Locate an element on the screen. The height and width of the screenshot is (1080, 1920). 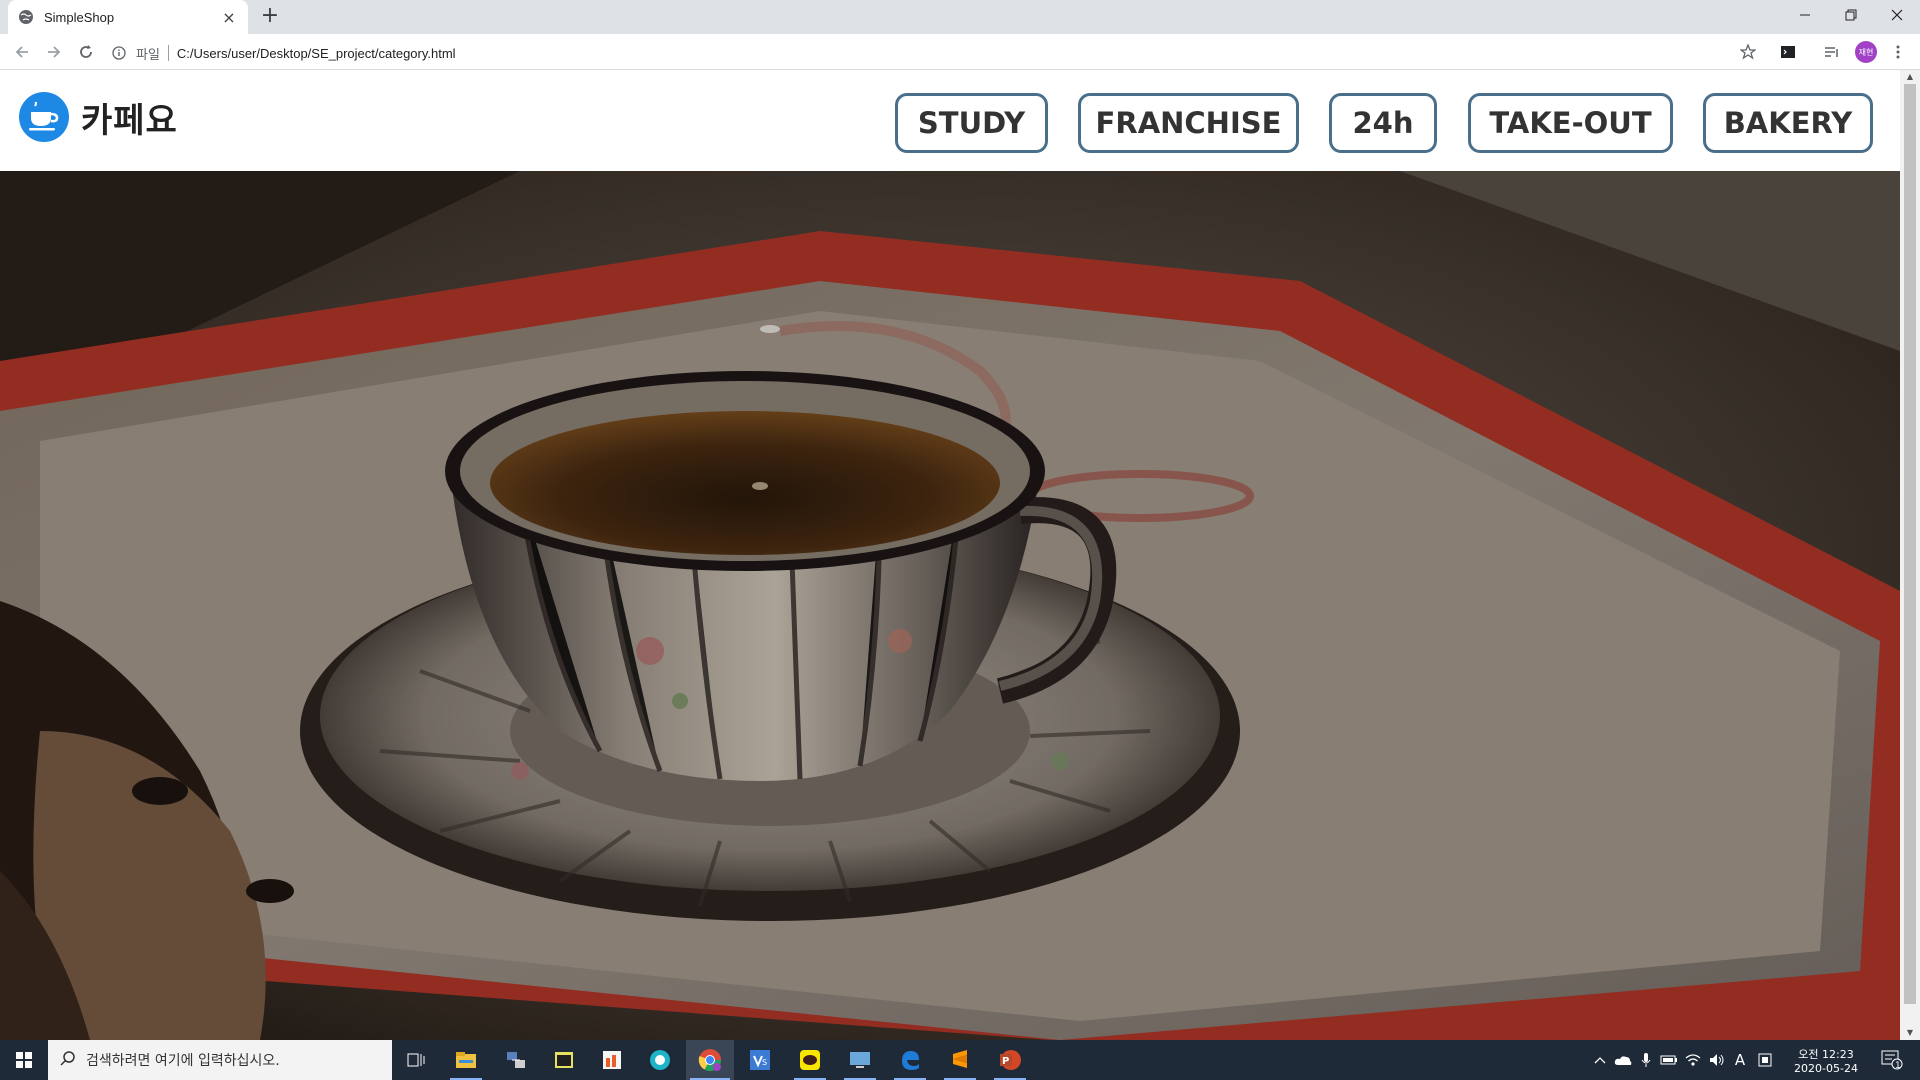
more-menu-icon is located at coordinates (1898, 52).